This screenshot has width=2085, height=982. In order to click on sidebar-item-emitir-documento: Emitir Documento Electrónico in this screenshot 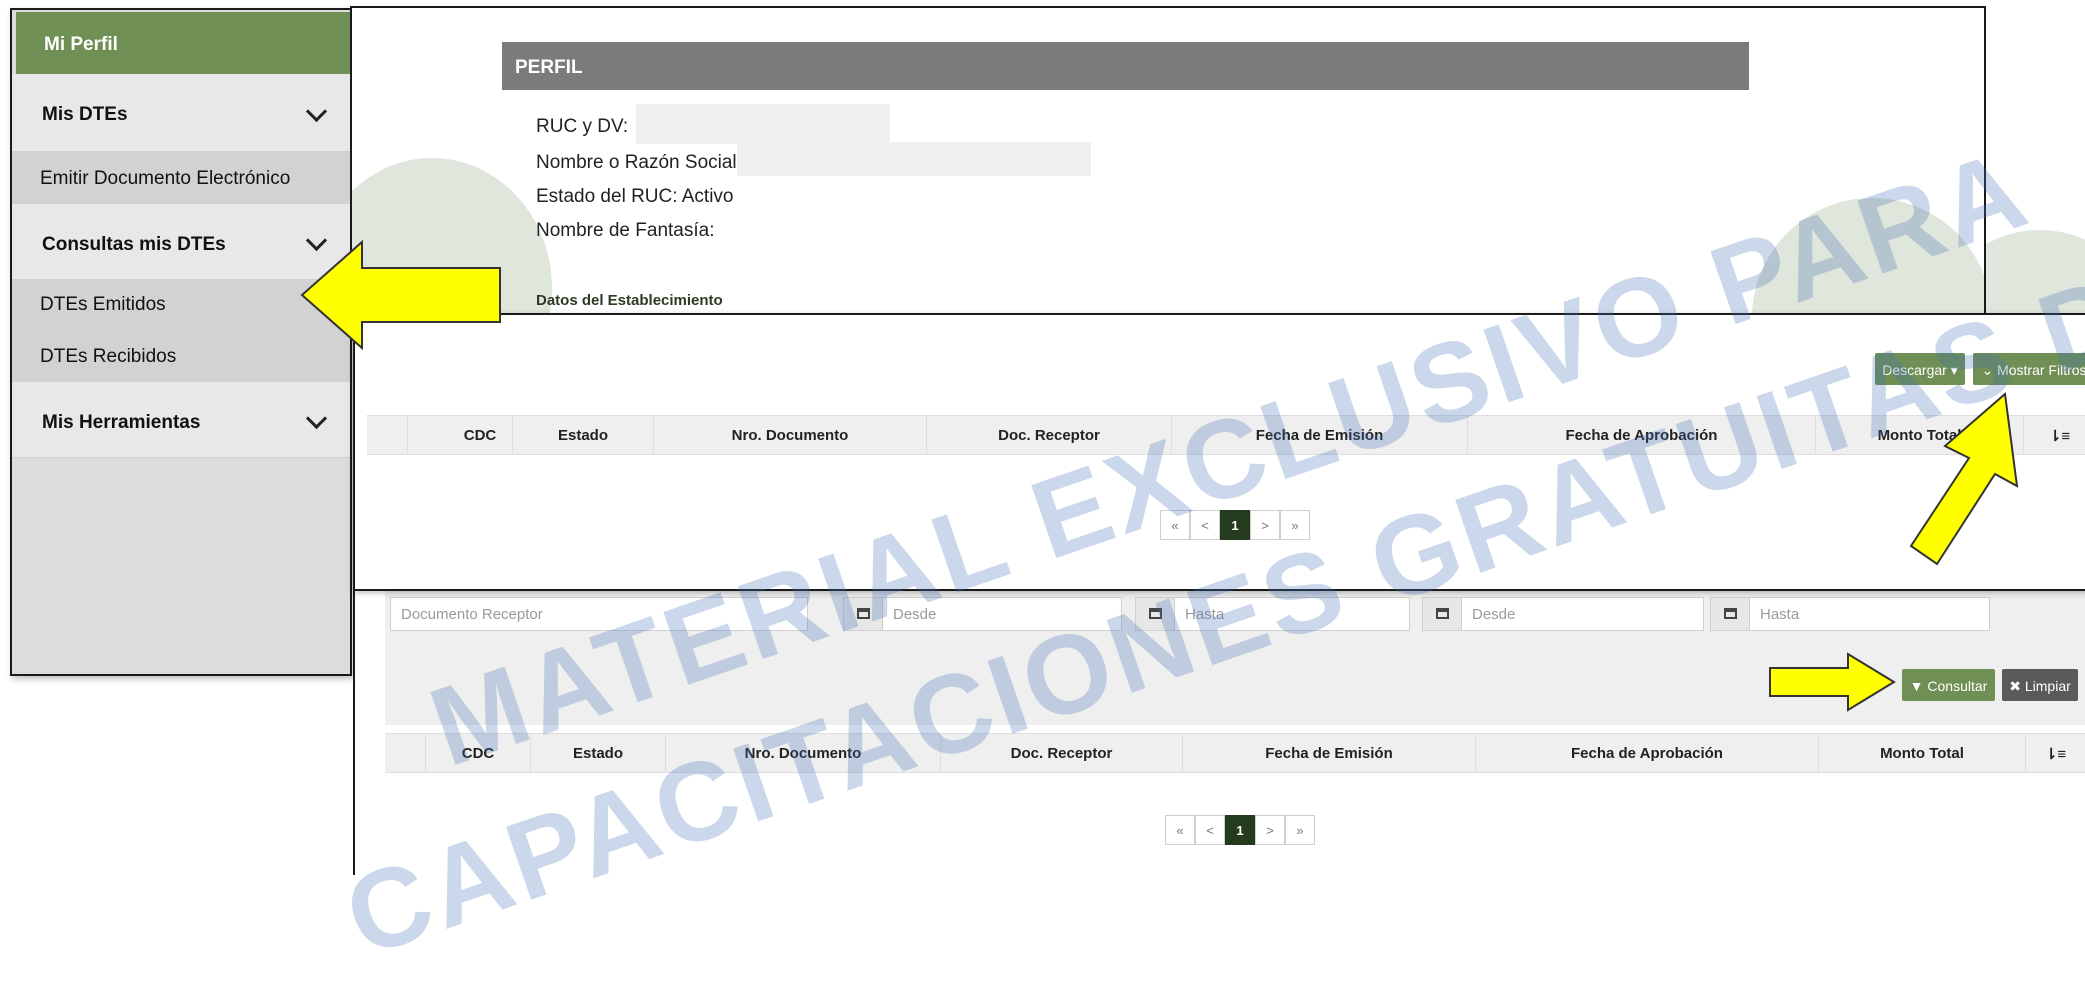, I will do `click(181, 178)`.